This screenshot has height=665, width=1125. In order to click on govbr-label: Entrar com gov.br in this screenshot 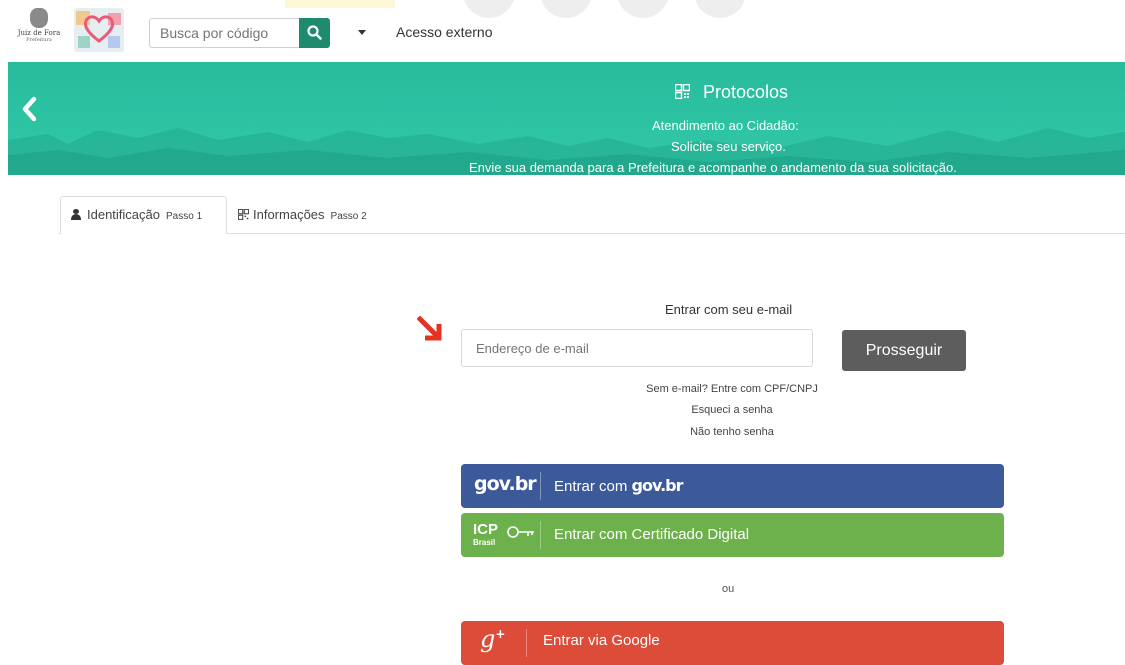, I will do `click(619, 485)`.